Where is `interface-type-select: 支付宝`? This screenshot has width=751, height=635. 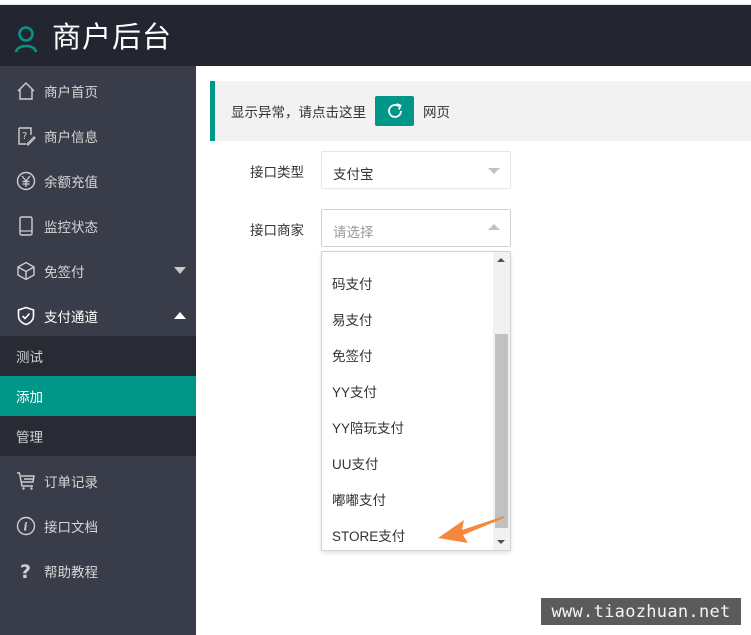
interface-type-select: 支付宝 is located at coordinates (416, 170).